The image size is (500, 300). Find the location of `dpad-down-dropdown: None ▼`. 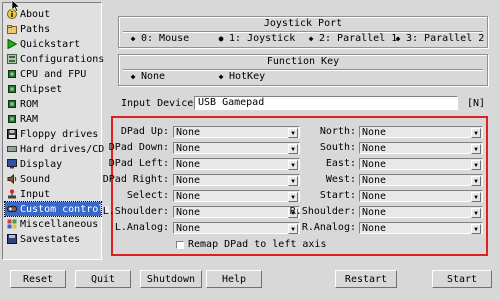

dpad-down-dropdown: None ▼ is located at coordinates (236, 148).